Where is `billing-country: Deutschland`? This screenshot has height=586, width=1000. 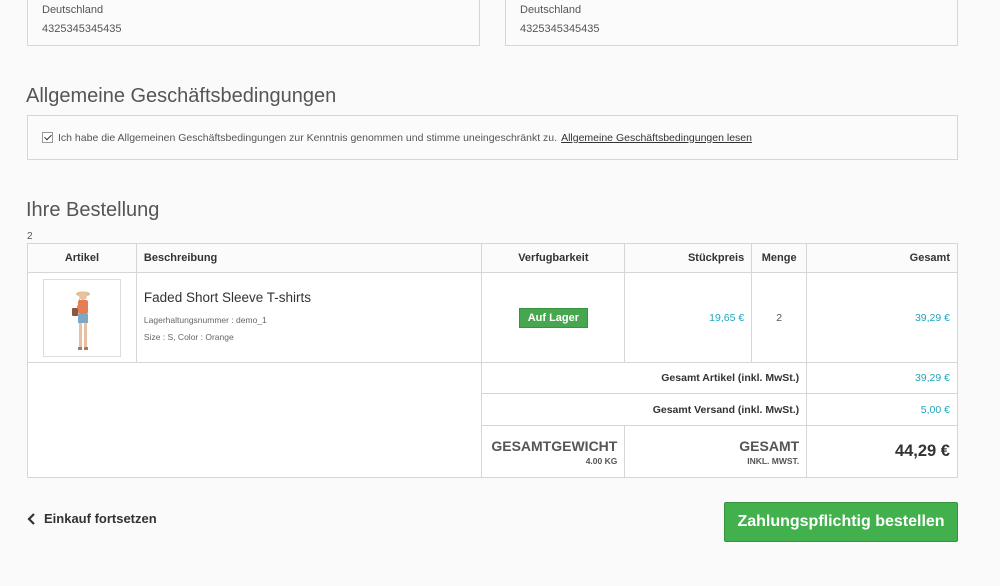 billing-country: Deutschland is located at coordinates (73, 10).